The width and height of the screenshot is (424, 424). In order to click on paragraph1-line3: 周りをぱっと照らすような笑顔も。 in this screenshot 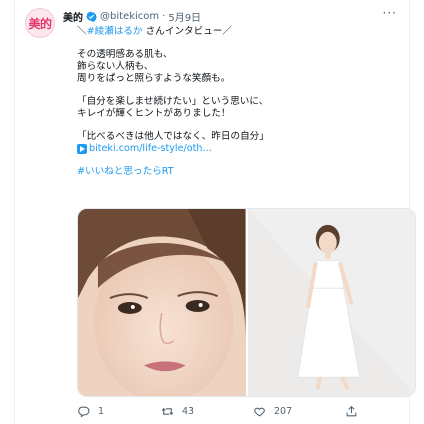, I will do `click(154, 78)`.